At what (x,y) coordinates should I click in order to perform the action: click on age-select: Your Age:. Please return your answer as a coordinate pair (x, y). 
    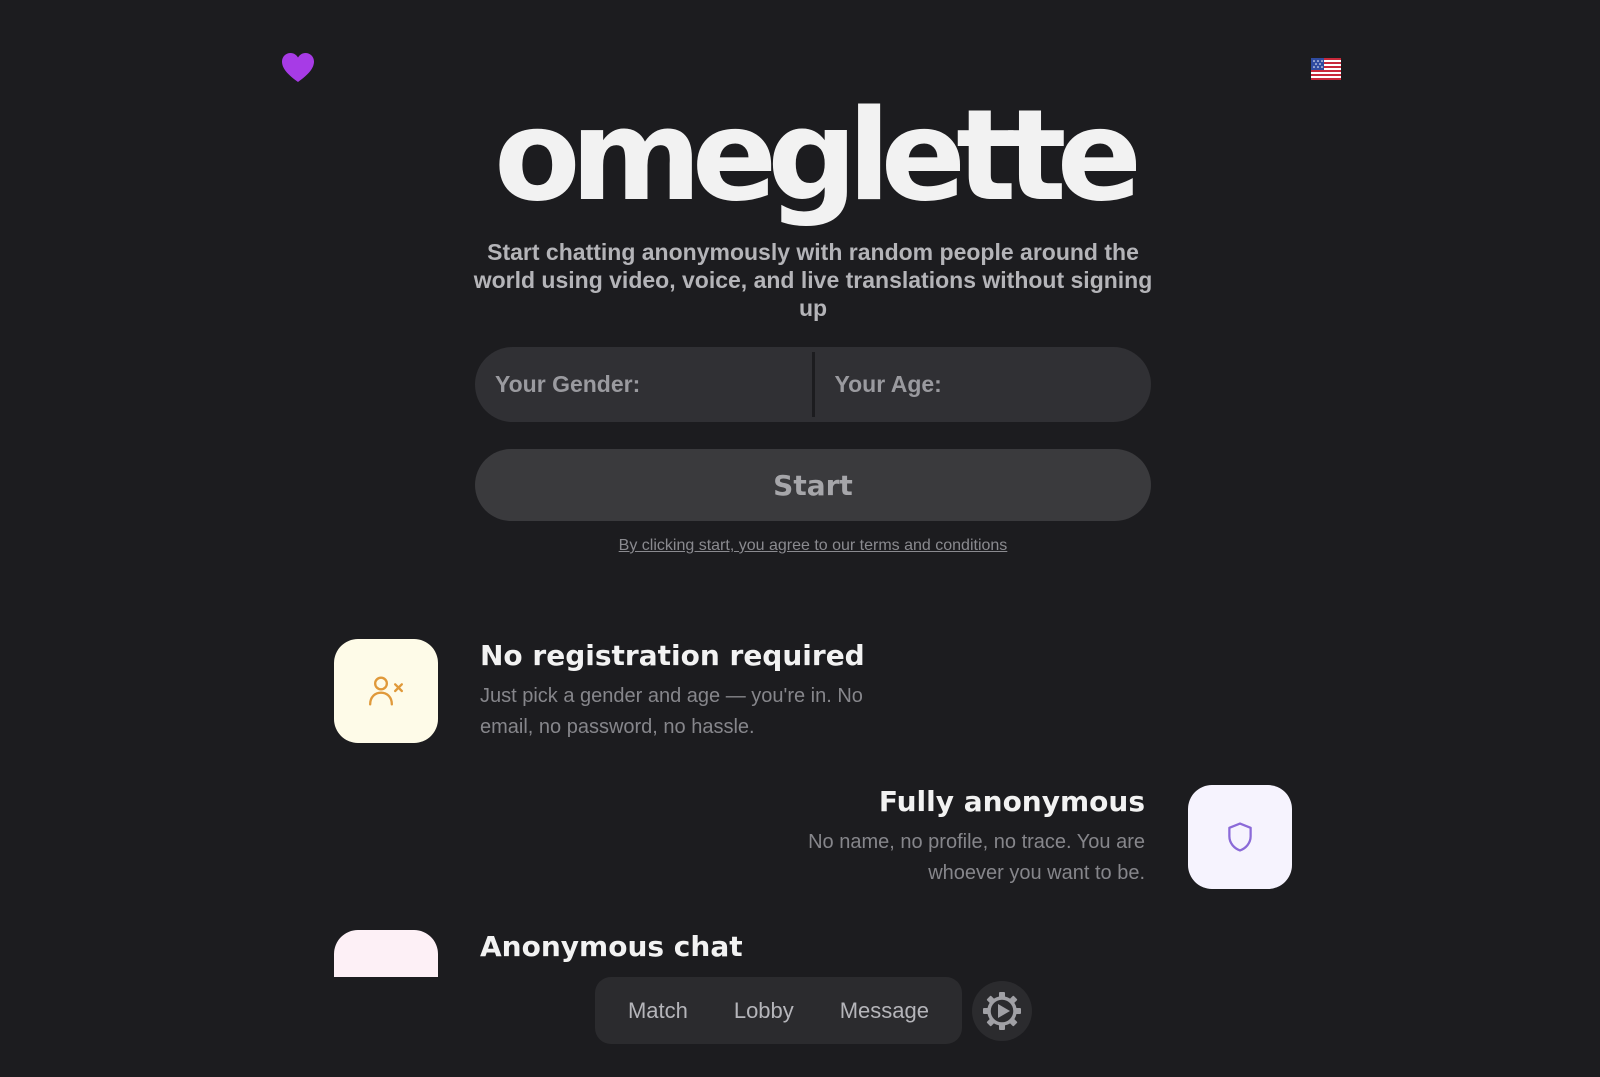
    Looking at the image, I should click on (983, 384).